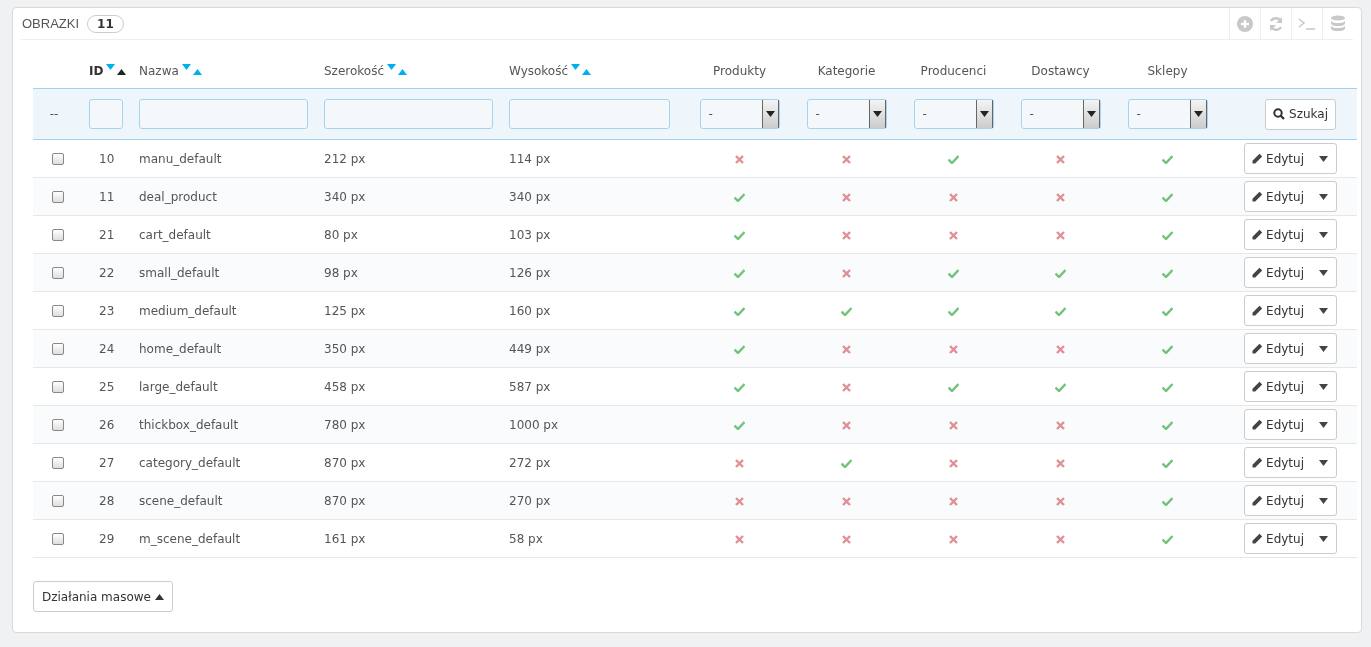 The height and width of the screenshot is (647, 1371). I want to click on width-cell: 80 px, so click(341, 234).